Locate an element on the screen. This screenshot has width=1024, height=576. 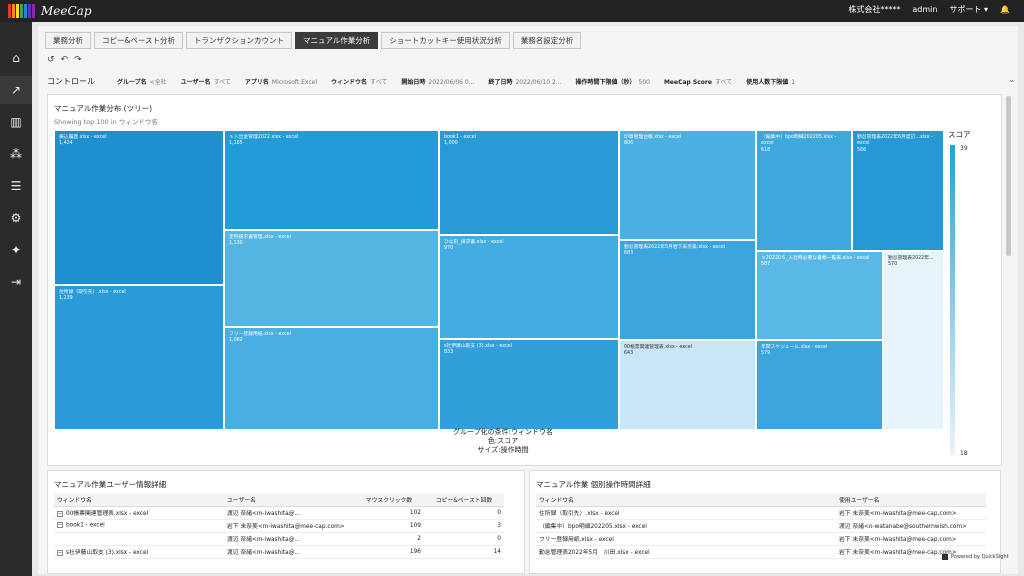
treemap-cell: 勤怠管理表2022年... 570 is located at coordinates (913, 340).